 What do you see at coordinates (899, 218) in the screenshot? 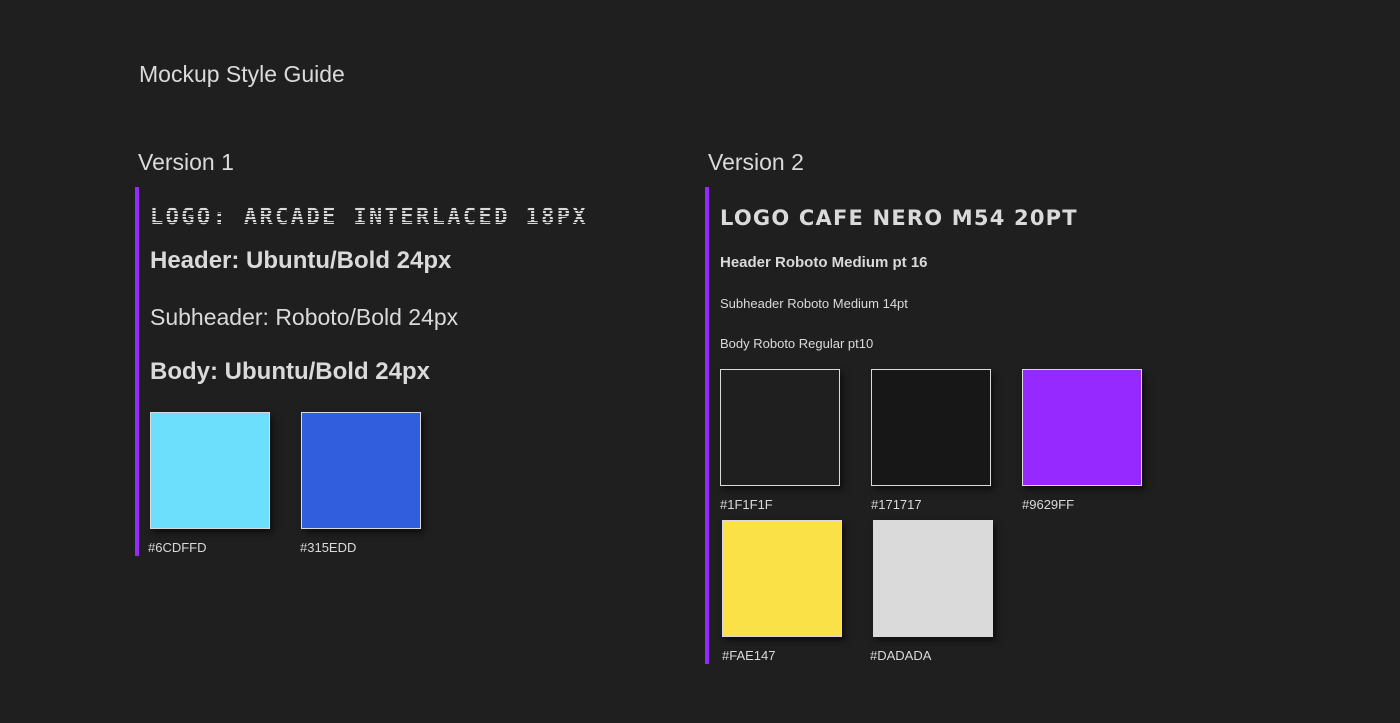
I see `version2-logo-sample: Logo Cafe Nero M54 20pt` at bounding box center [899, 218].